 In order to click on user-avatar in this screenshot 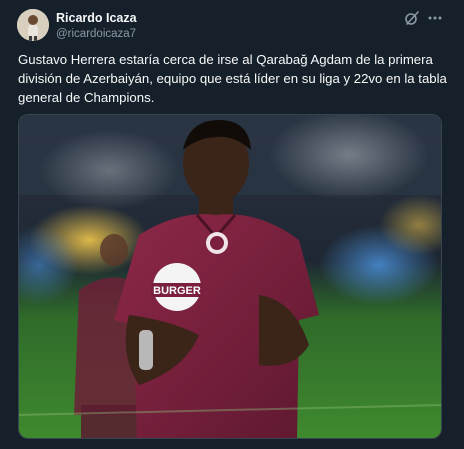, I will do `click(33, 25)`.